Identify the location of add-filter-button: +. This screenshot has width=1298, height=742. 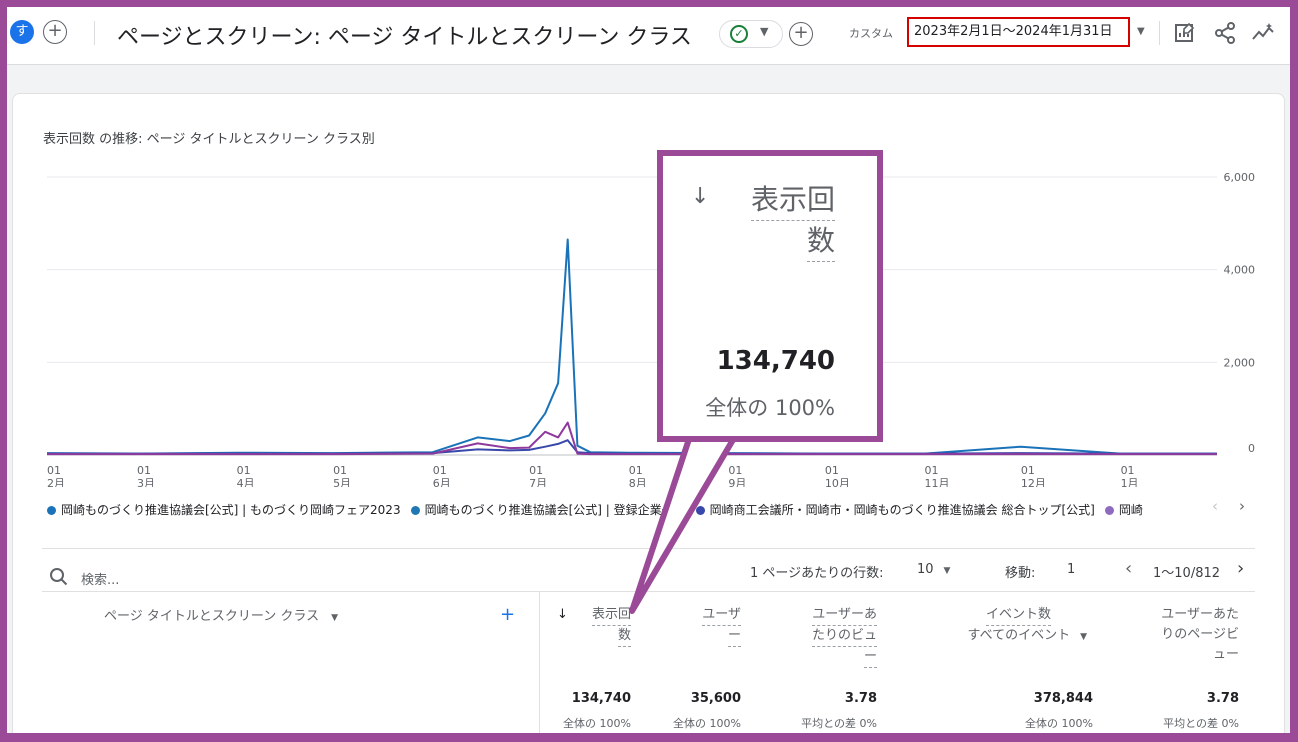
(801, 34).